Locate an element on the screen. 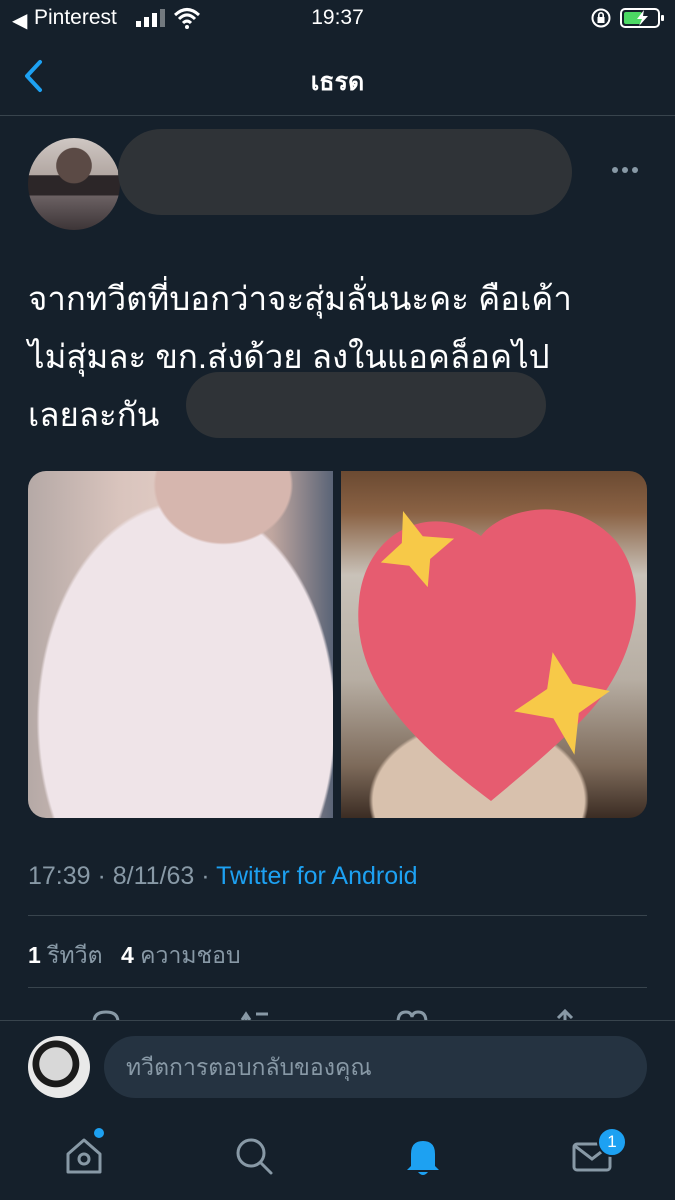  author-name-redacted is located at coordinates (345, 172).